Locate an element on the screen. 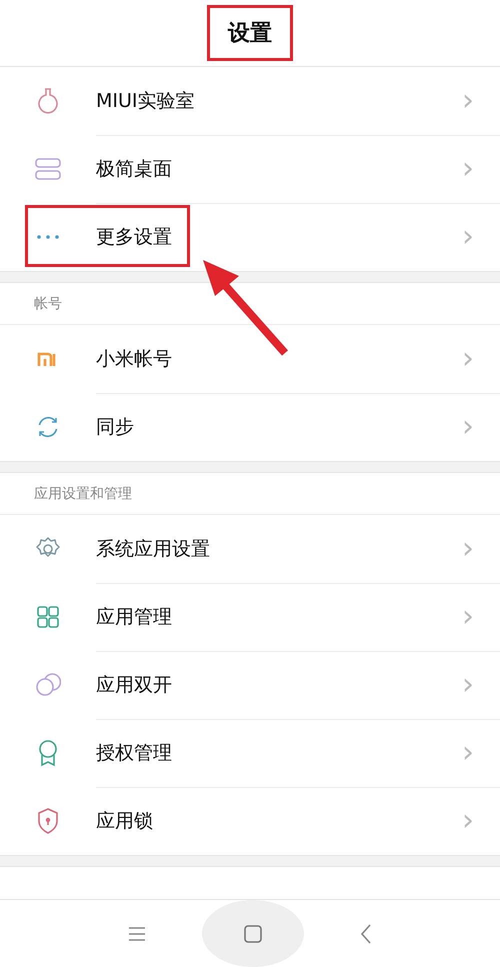 This screenshot has width=500, height=967. flask-icon is located at coordinates (48, 101).